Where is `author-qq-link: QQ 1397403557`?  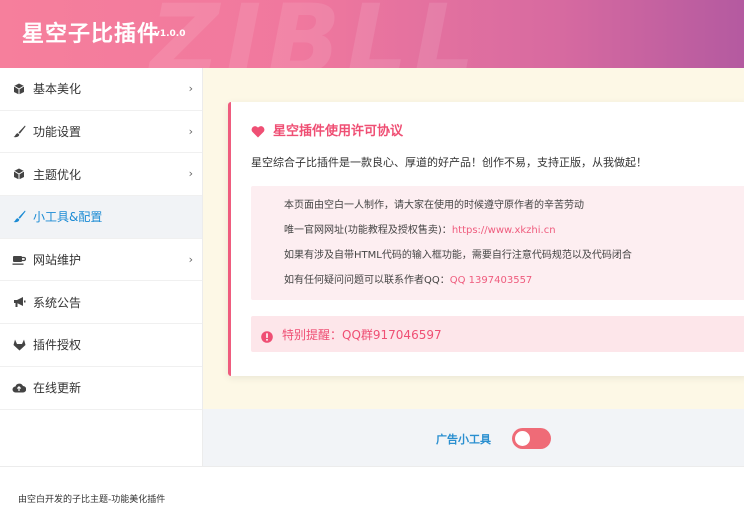
author-qq-link: QQ 1397403557 is located at coordinates (491, 280).